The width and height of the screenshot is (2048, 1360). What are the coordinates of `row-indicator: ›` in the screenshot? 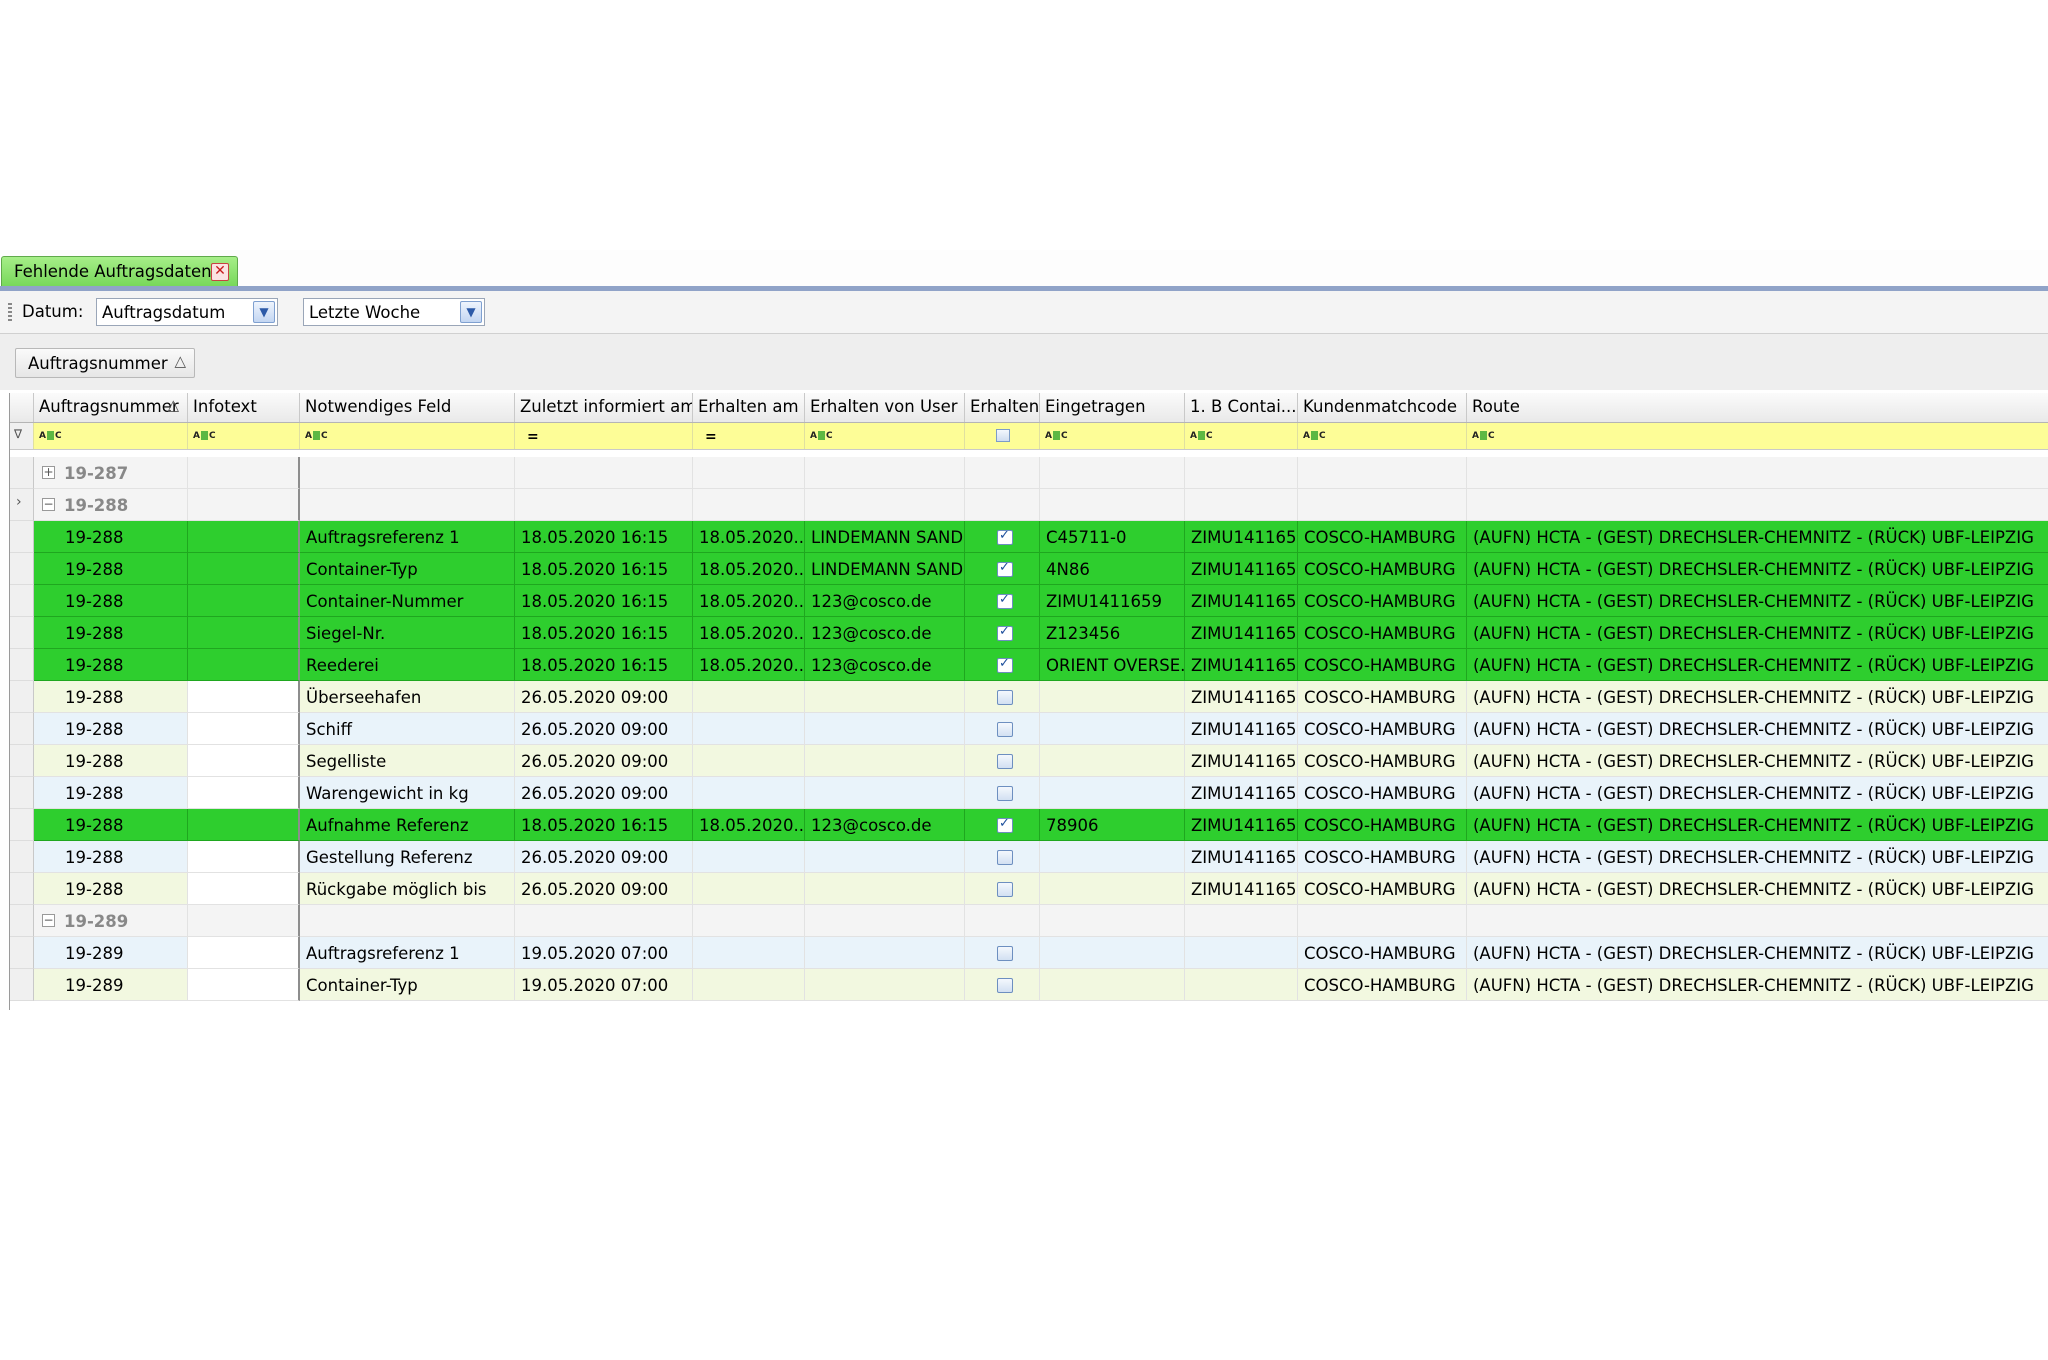 It's located at (22, 505).